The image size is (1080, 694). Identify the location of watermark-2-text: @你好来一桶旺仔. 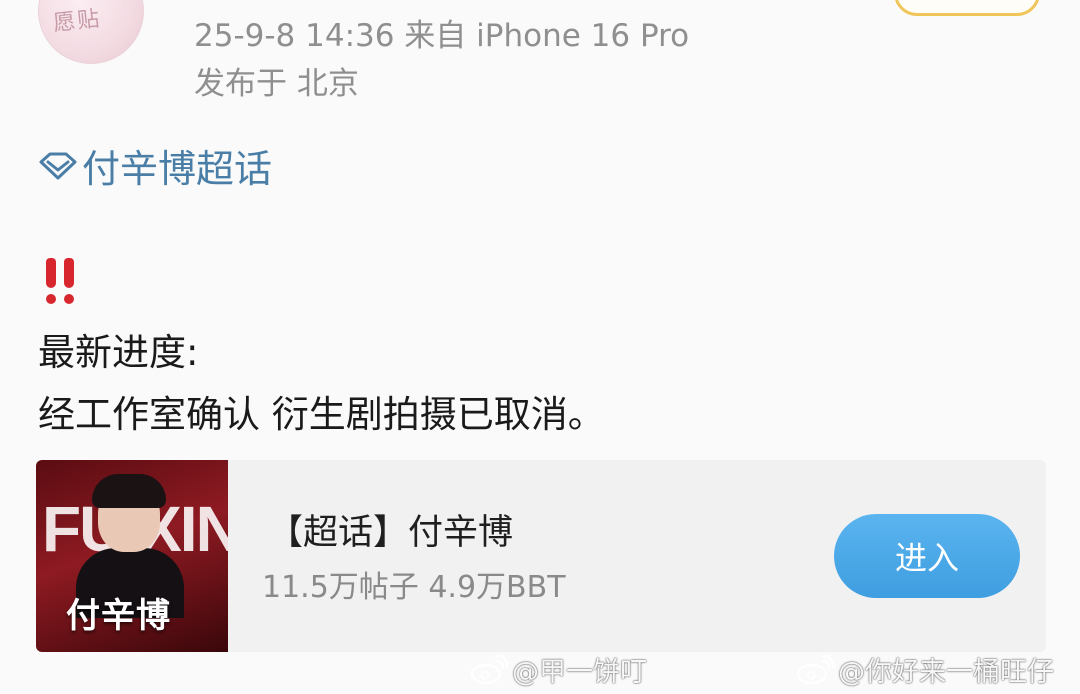
(946, 672).